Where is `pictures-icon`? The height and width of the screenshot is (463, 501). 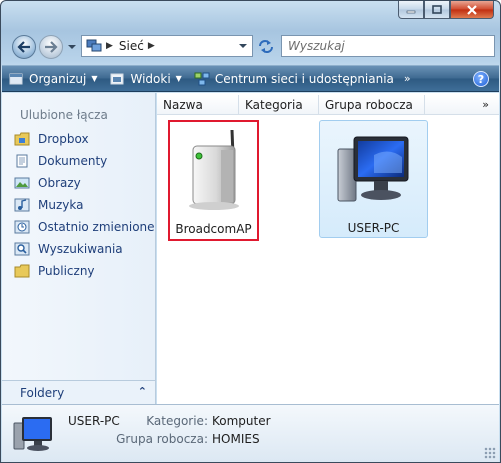
pictures-icon is located at coordinates (22, 183).